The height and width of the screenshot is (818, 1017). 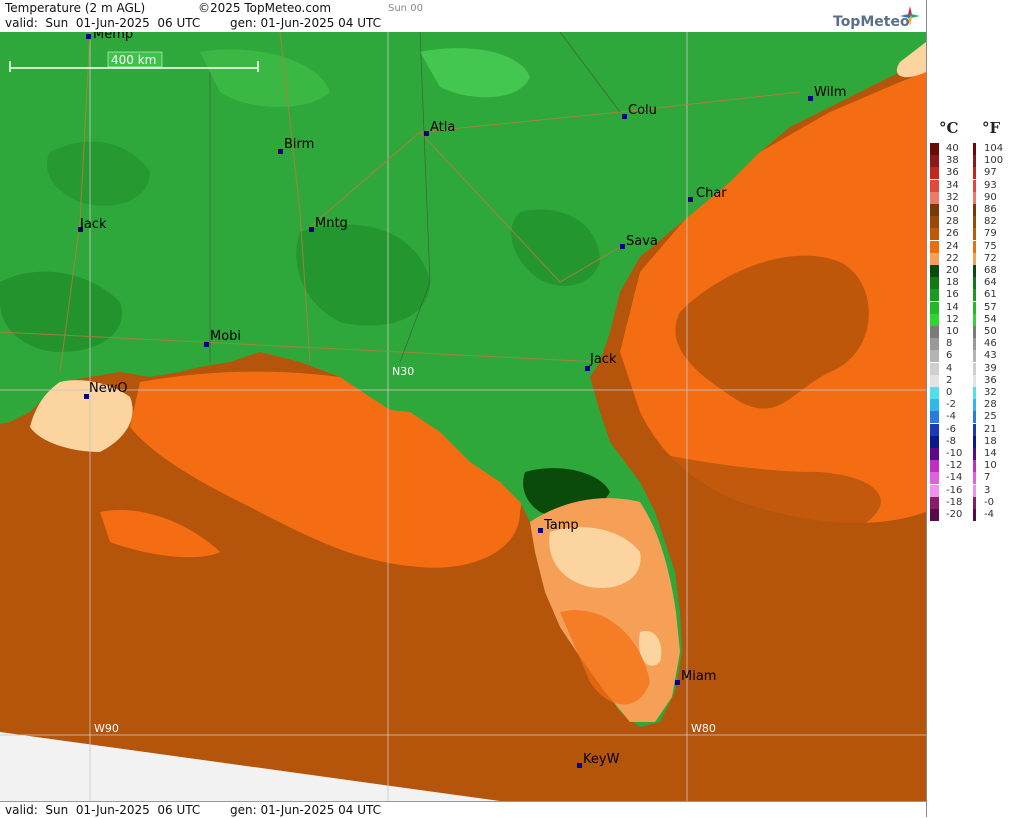 I want to click on legend-celsius-value: 26, so click(x=952, y=234).